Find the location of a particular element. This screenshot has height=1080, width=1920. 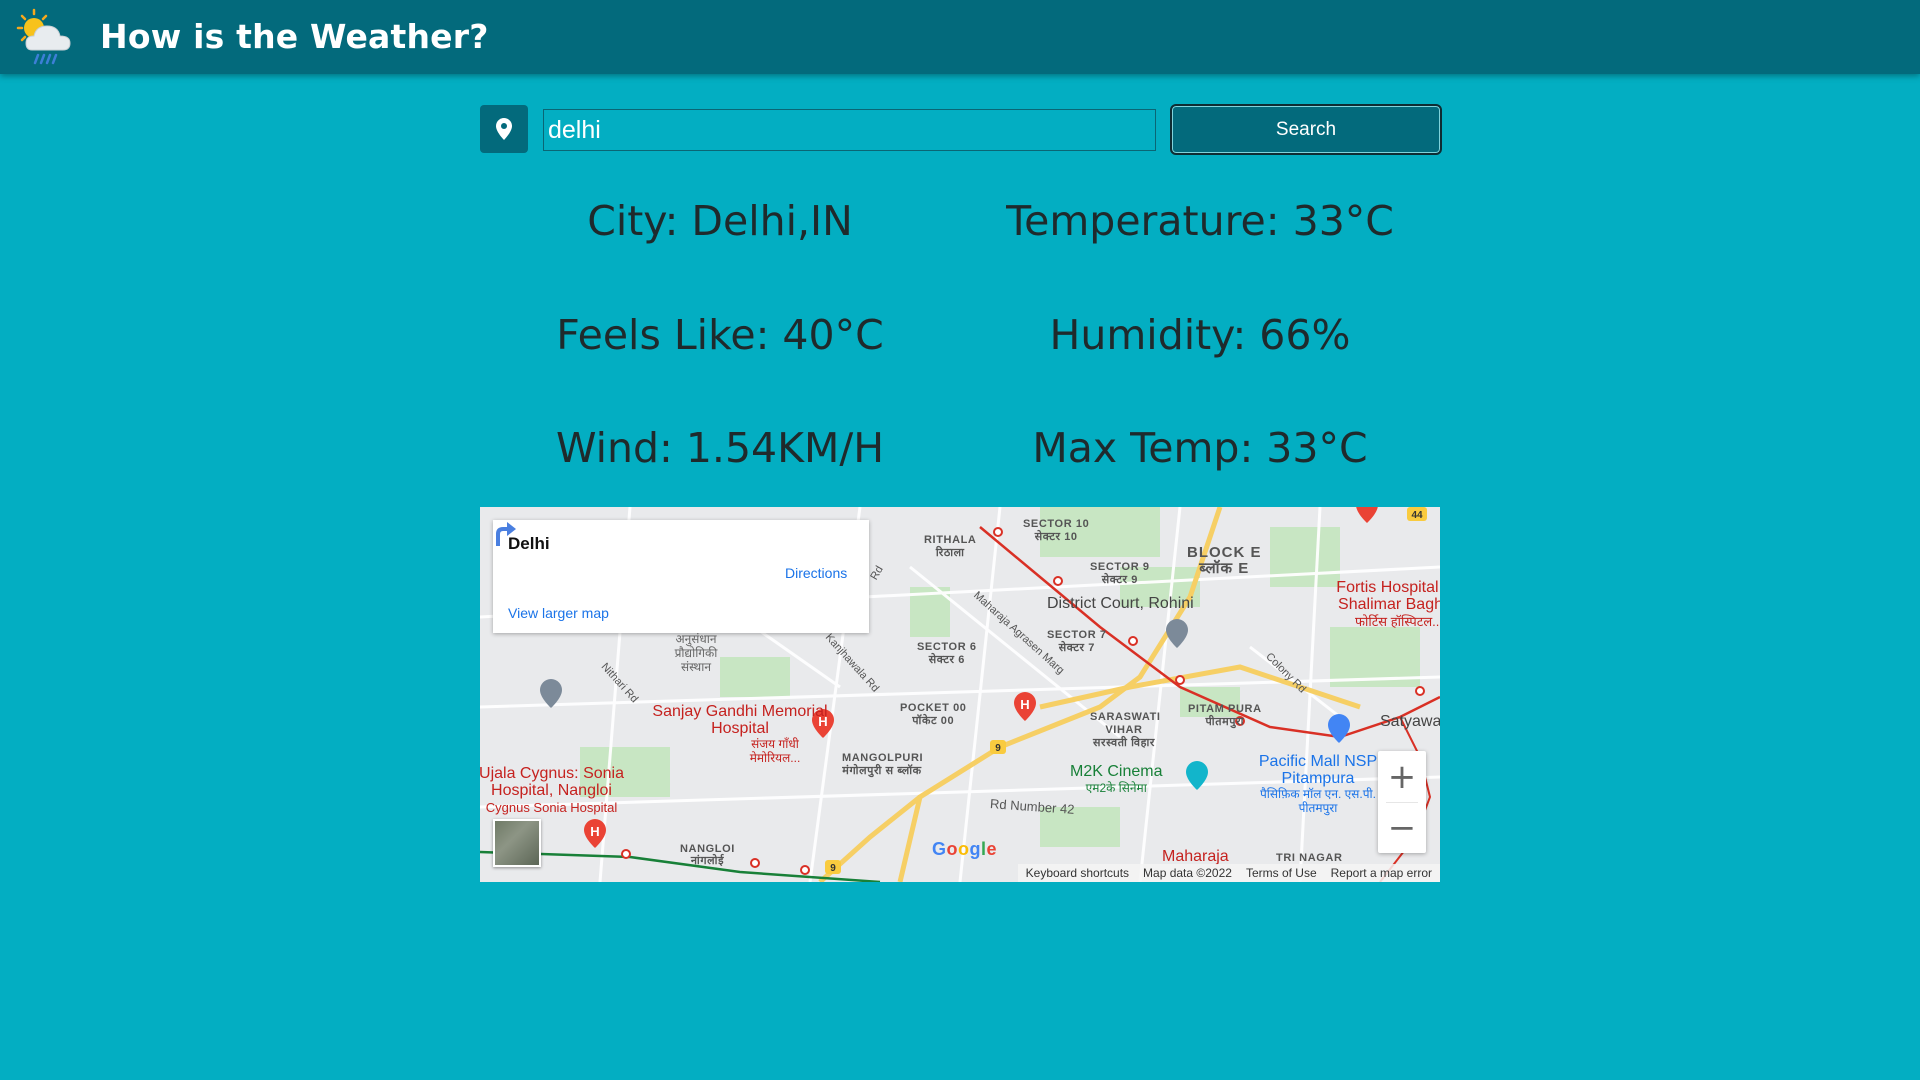

map-label-nangloi-hi: नांगलोई is located at coordinates (707, 861).